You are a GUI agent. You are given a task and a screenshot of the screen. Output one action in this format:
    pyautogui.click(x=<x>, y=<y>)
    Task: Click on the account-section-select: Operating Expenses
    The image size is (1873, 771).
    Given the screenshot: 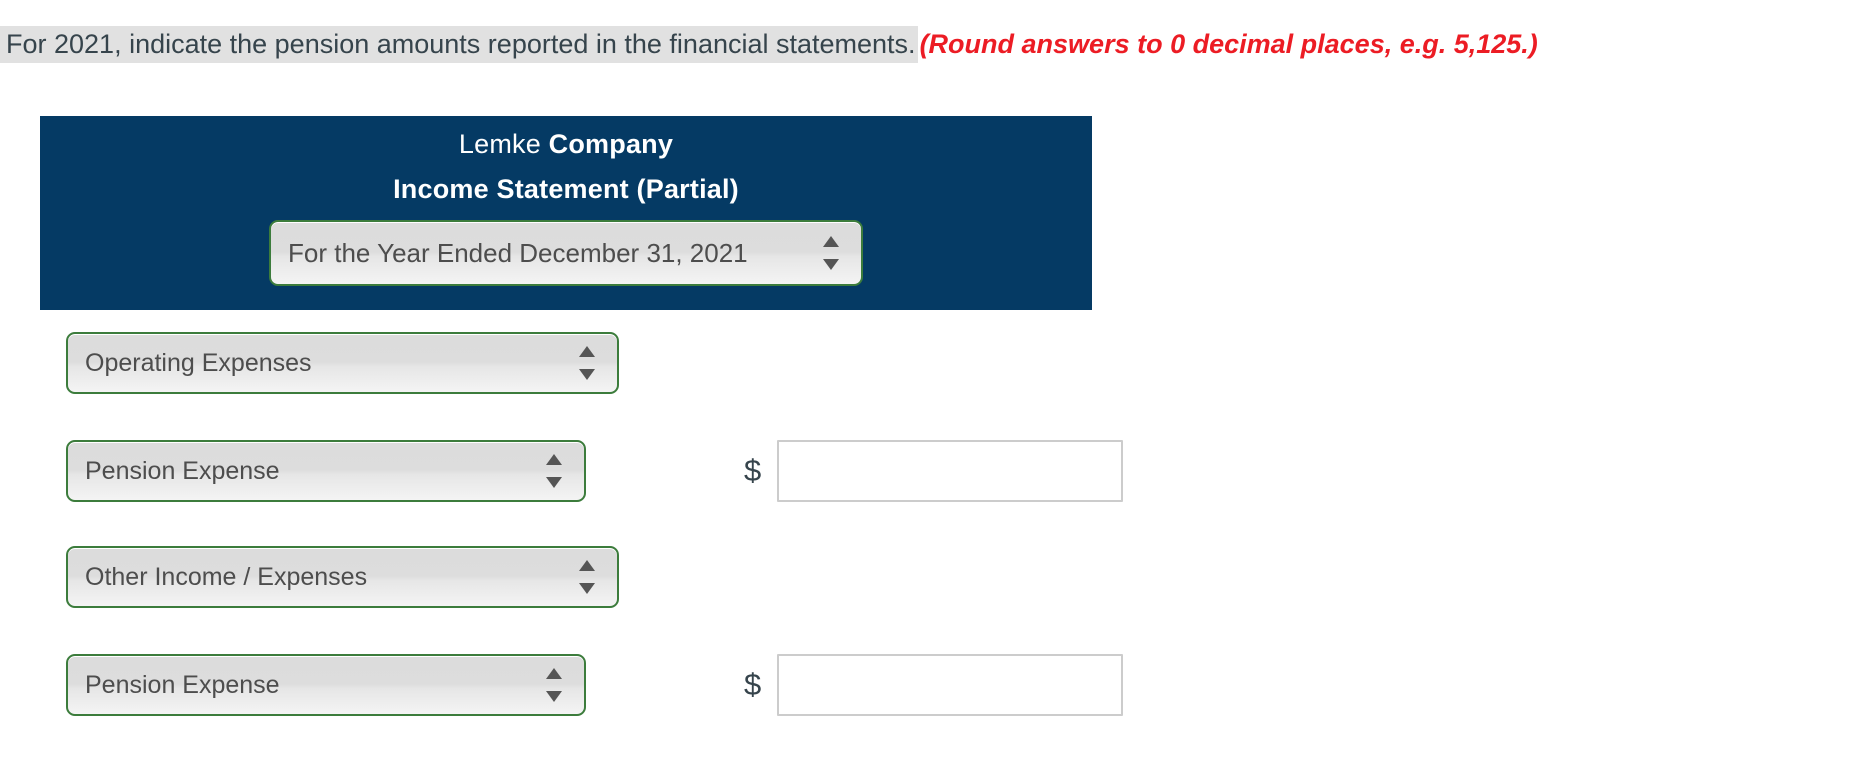 What is the action you would take?
    pyautogui.click(x=342, y=363)
    